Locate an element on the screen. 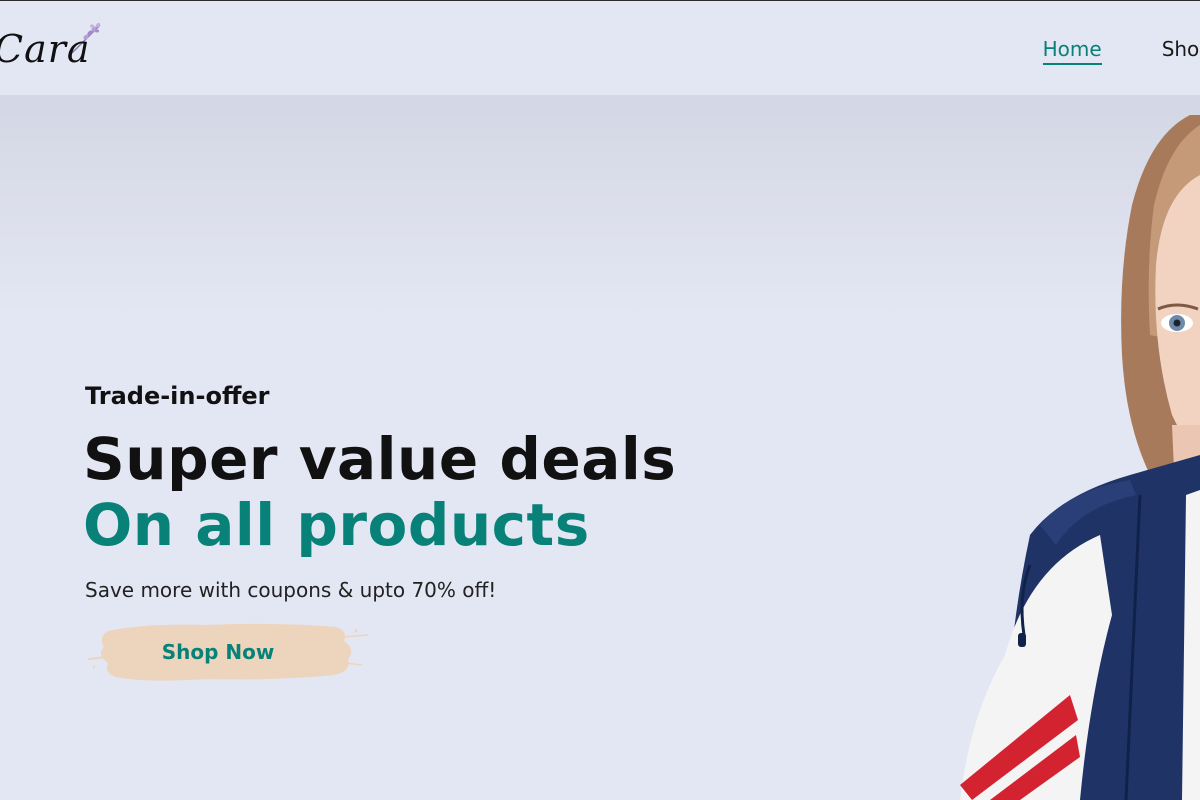  logo-text: Cara is located at coordinates (45, 49).